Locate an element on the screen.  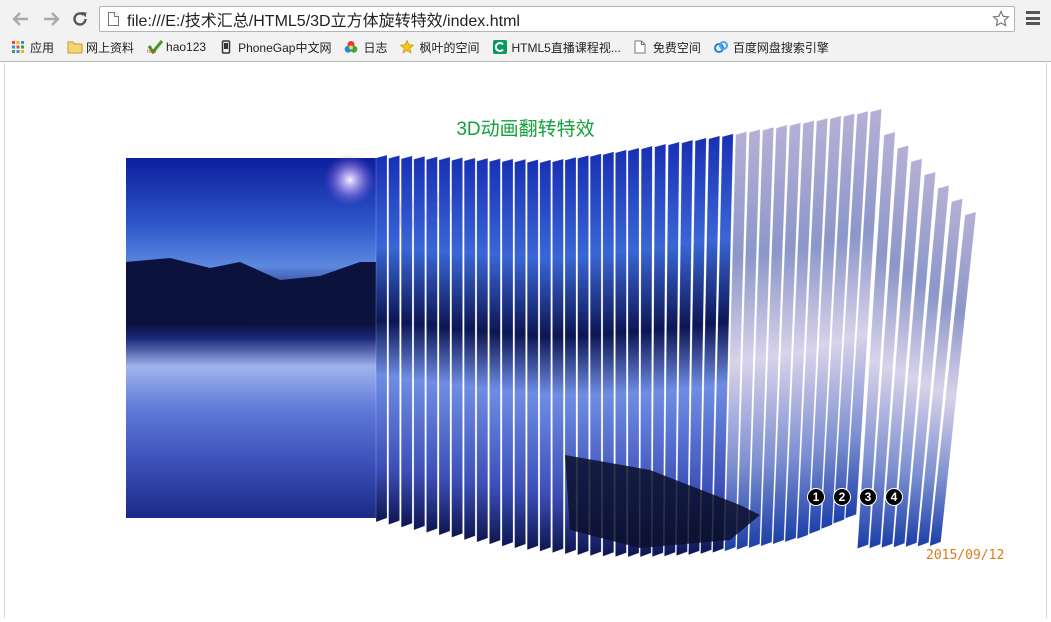
pager-dot-2: 2 is located at coordinates (842, 497).